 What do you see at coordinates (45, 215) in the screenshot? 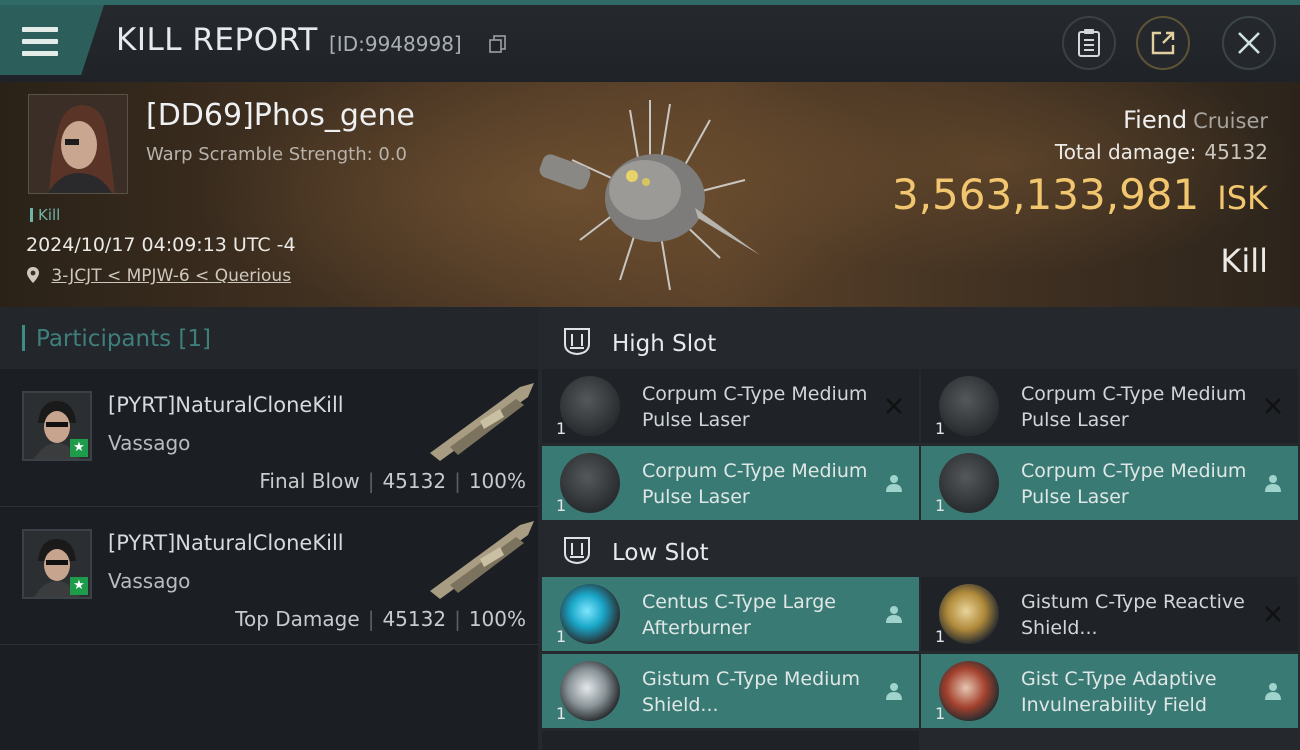
I see `kill-tag: Kill` at bounding box center [45, 215].